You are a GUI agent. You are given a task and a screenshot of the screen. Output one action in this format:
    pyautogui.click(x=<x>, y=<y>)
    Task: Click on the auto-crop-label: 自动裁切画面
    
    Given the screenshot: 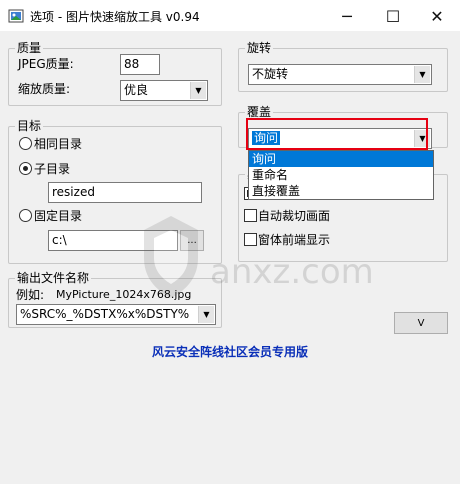 What is the action you would take?
    pyautogui.click(x=294, y=216)
    